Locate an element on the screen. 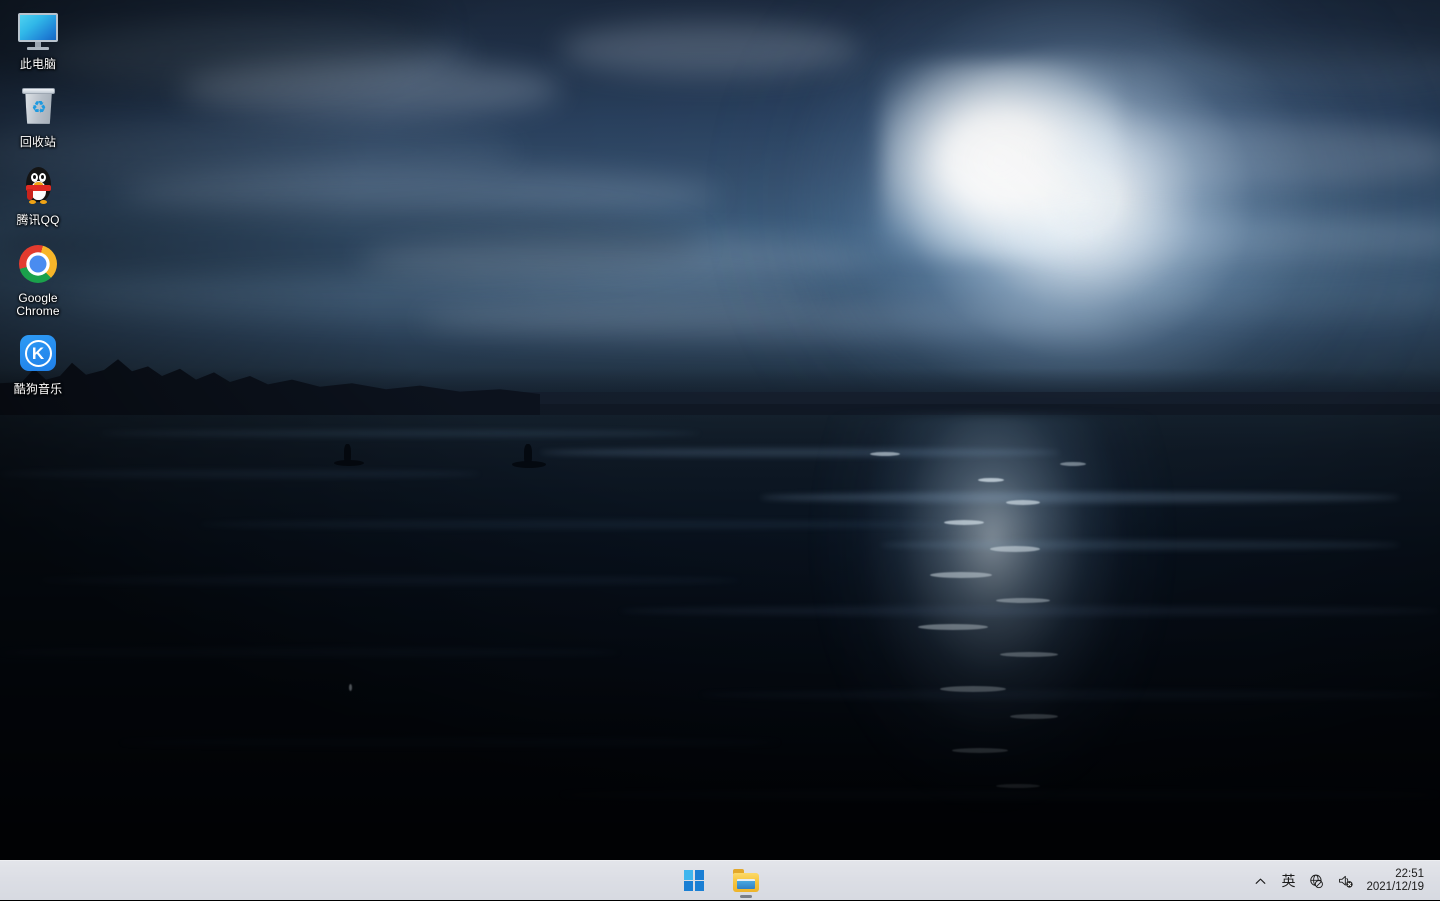 Image resolution: width=1440 pixels, height=901 pixels. desktop-icon-label: 回收站 is located at coordinates (38, 142).